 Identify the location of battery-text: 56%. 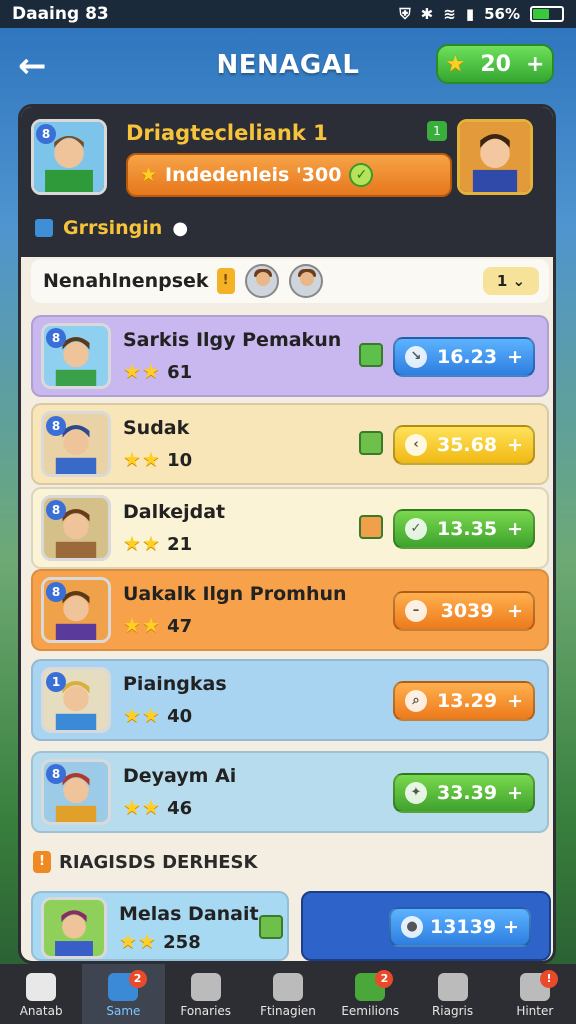
(502, 14).